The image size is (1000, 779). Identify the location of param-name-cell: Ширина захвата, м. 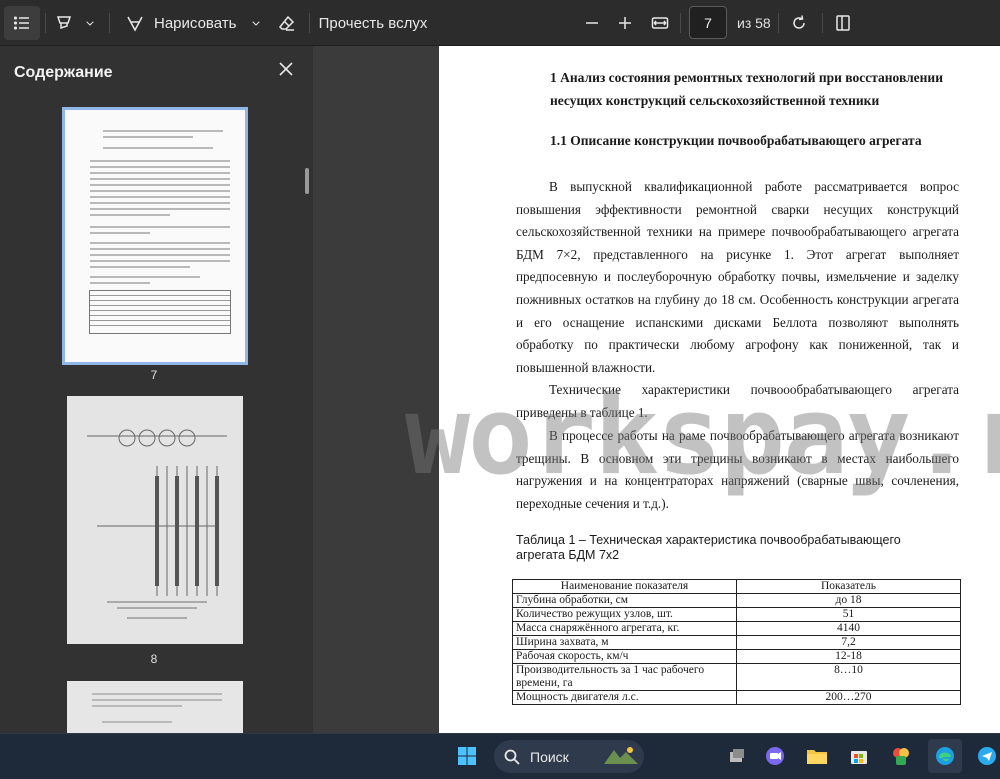
(624, 642).